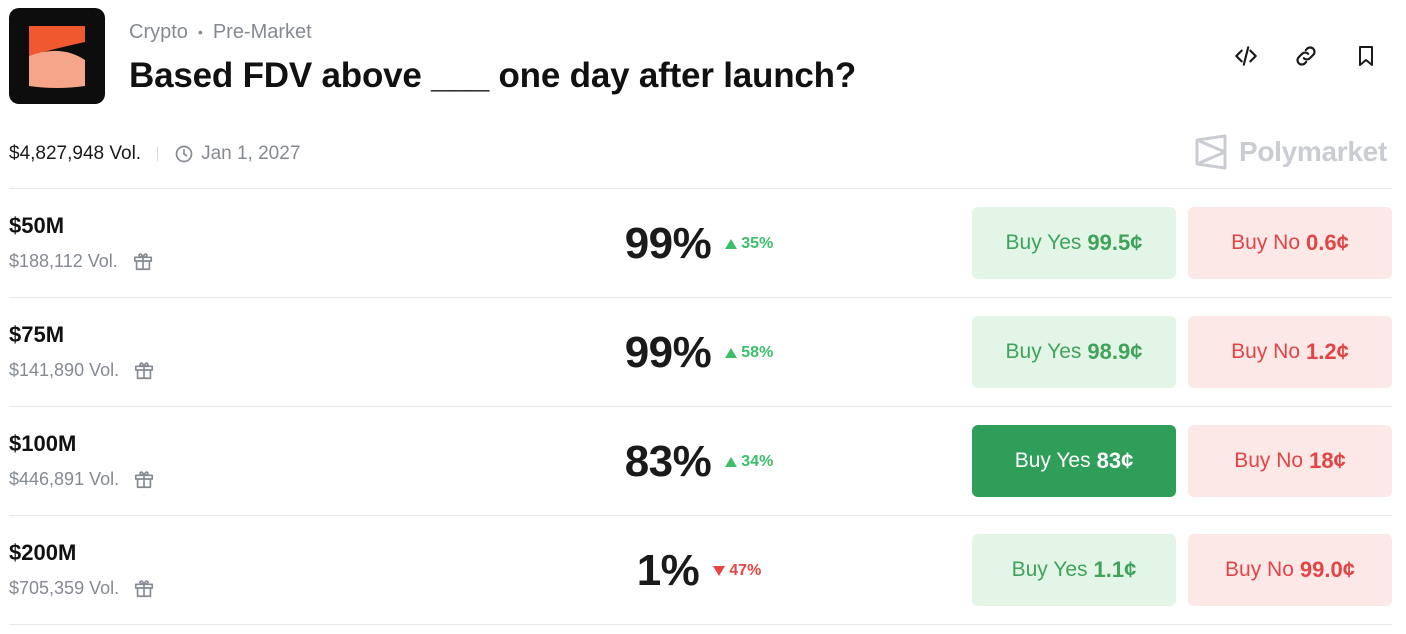 This screenshot has height=634, width=1406. Describe the element at coordinates (63, 260) in the screenshot. I see `outcome-volume-text: $188,112 Vol.` at that location.